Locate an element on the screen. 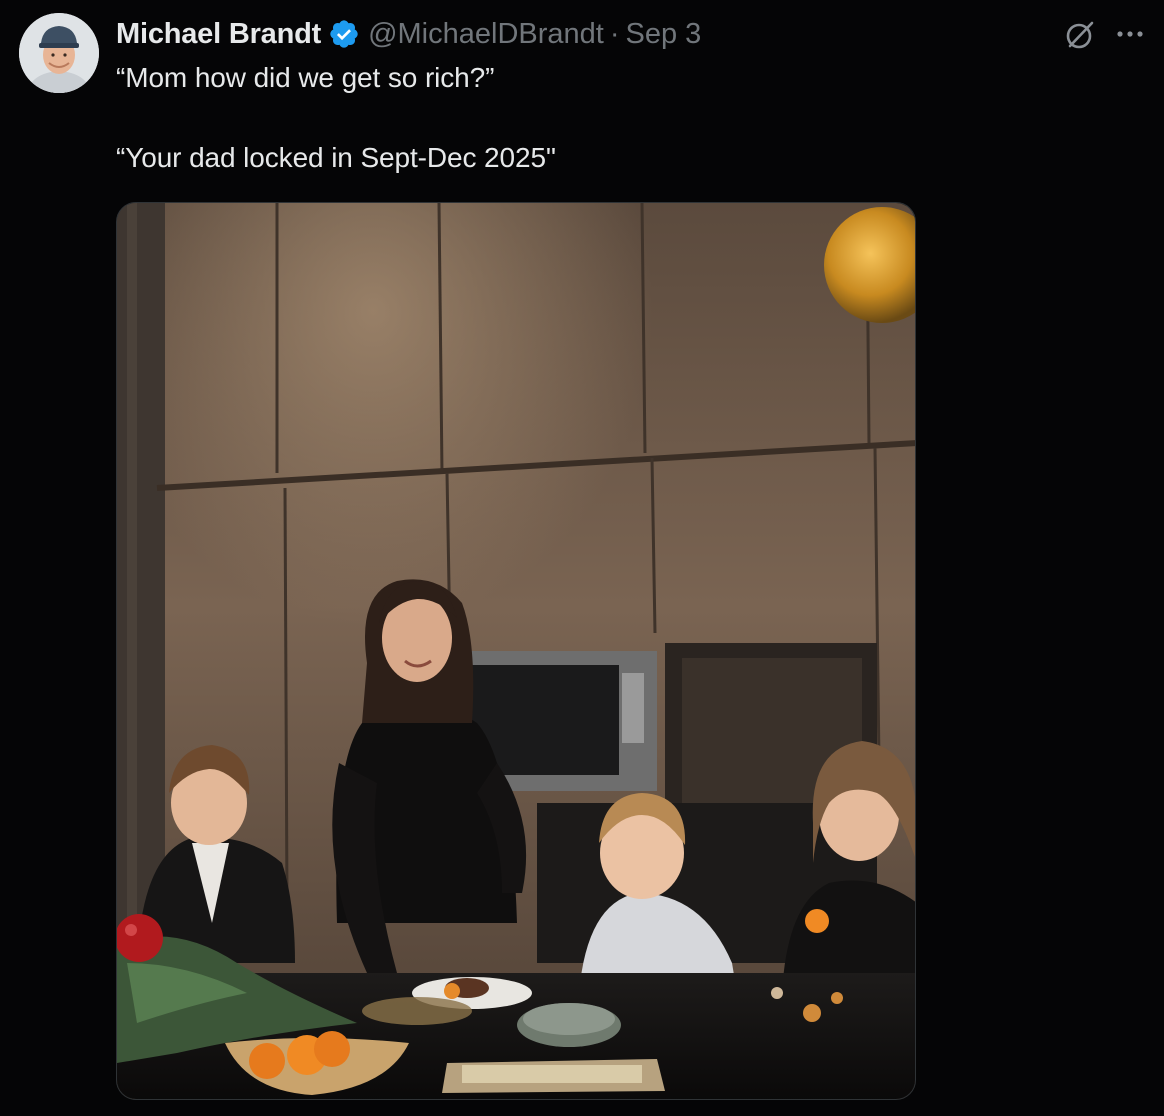  author-display-name: Michael Brandt is located at coordinates (218, 34).